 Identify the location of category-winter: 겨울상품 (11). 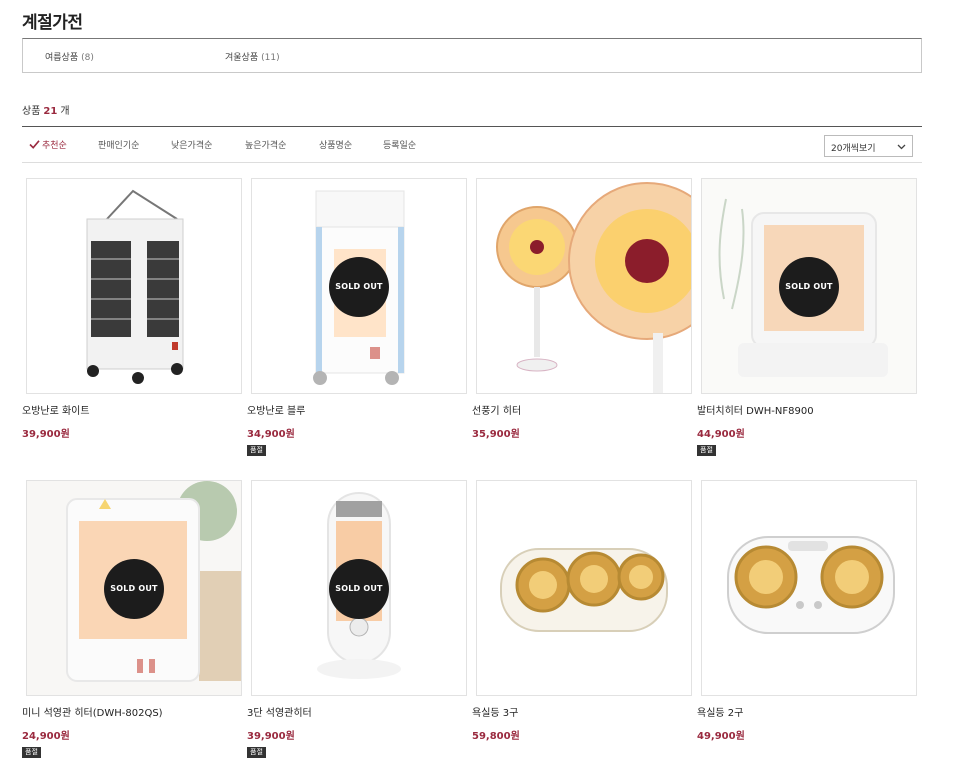
(252, 56).